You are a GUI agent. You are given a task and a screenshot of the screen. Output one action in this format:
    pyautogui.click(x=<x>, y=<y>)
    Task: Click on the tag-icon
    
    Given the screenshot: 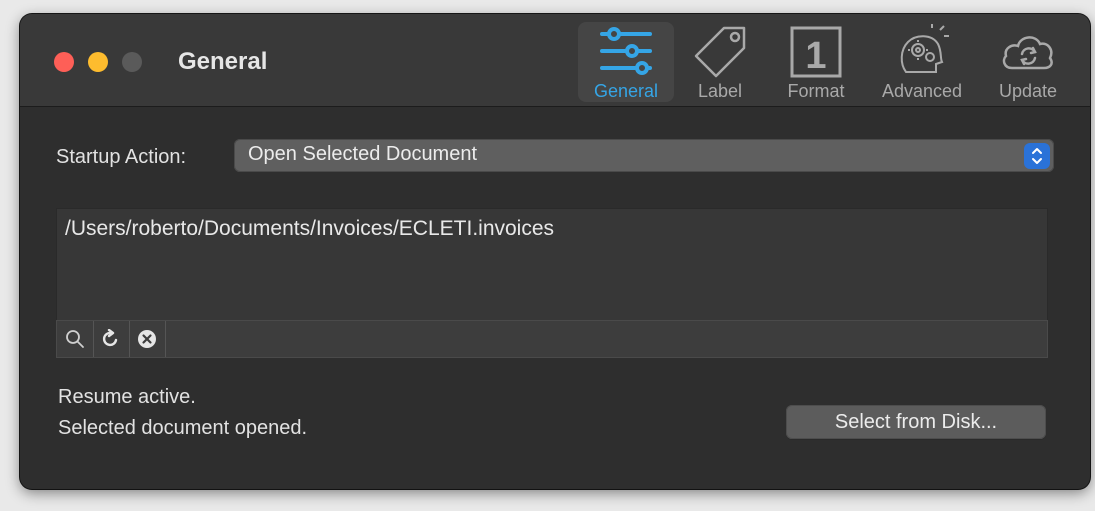 What is the action you would take?
    pyautogui.click(x=720, y=52)
    